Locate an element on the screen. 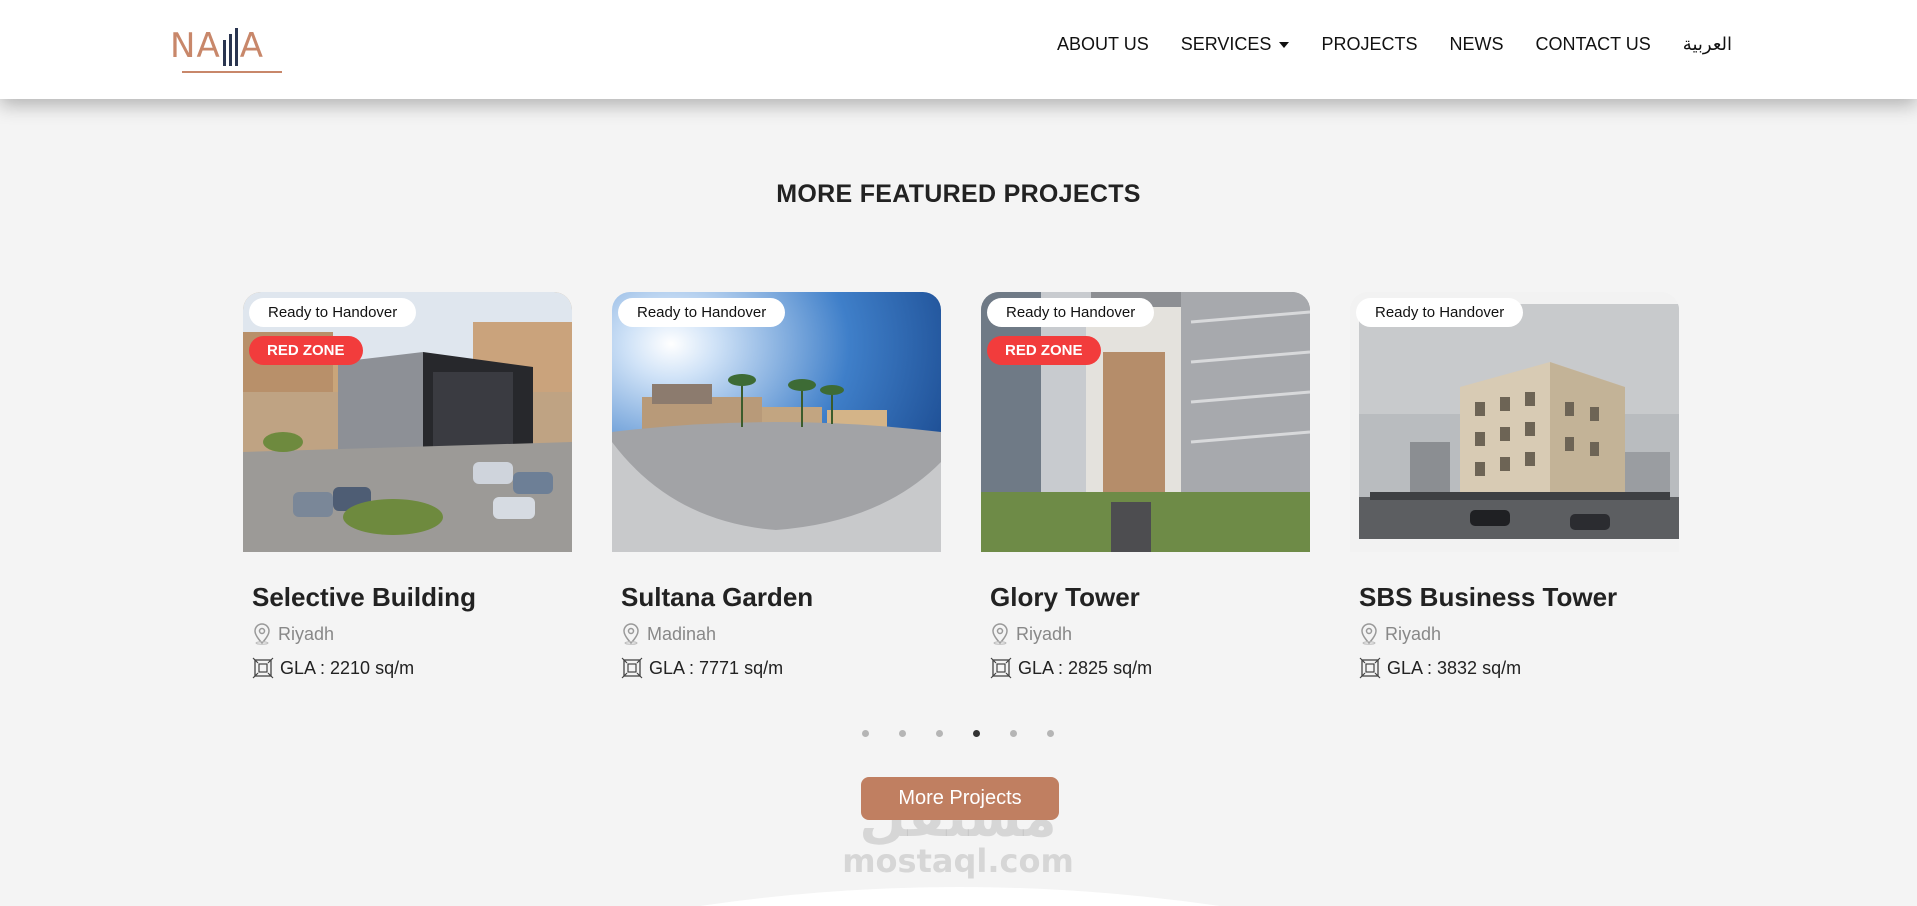 The width and height of the screenshot is (1917, 906). project-gla: GLA : 2825 sq/m is located at coordinates (1150, 668).